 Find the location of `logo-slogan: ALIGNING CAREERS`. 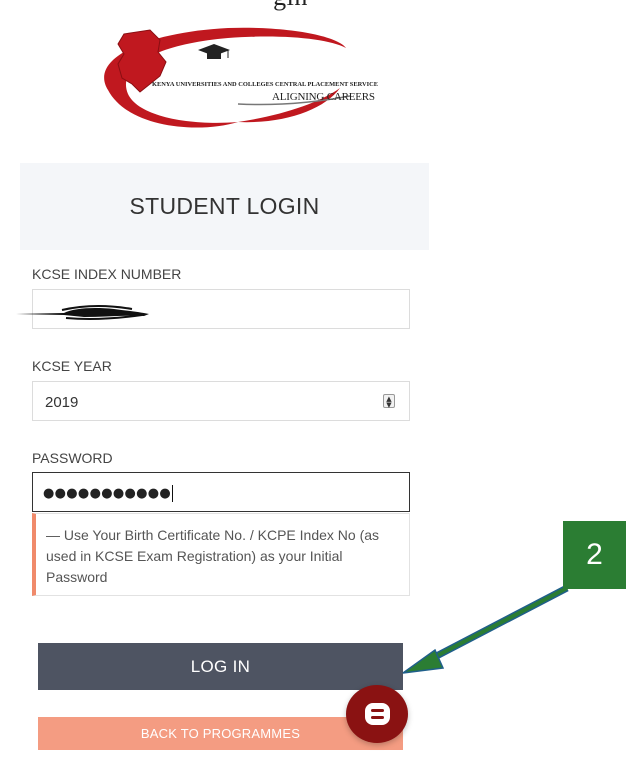

logo-slogan: ALIGNING CAREERS is located at coordinates (323, 97).